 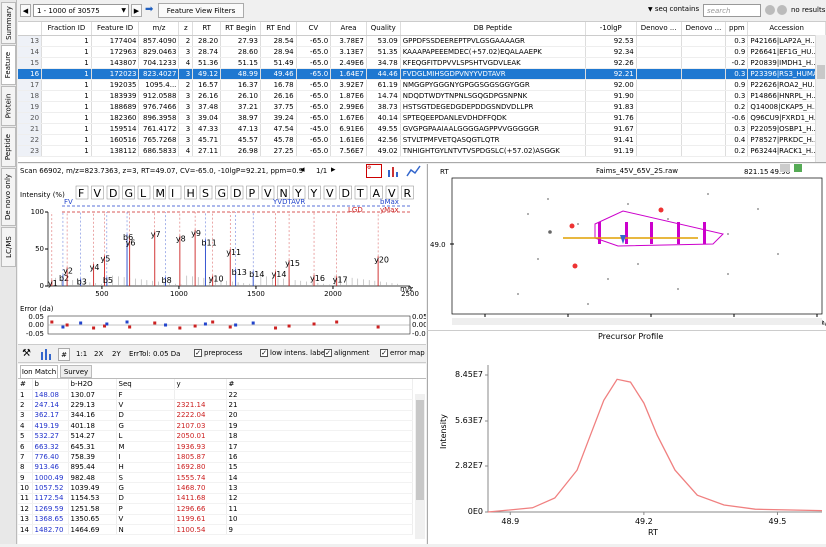 I want to click on table-cell: 16.37, so click(x=240, y=85).